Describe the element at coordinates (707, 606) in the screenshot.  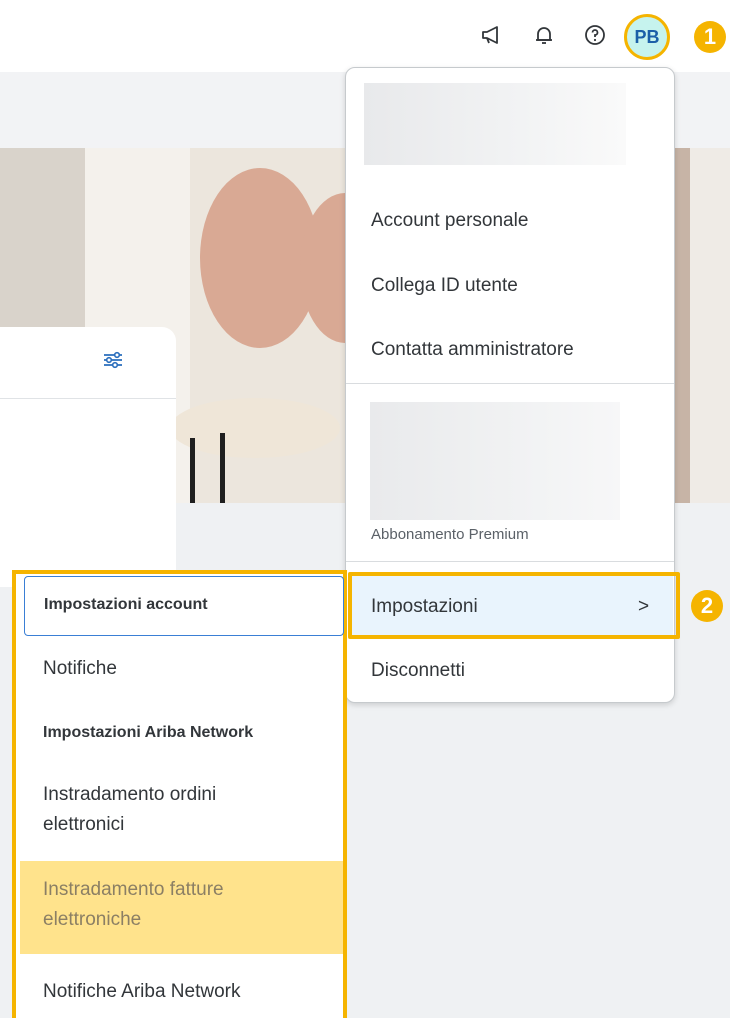
I see `step-badge-2: 2` at that location.